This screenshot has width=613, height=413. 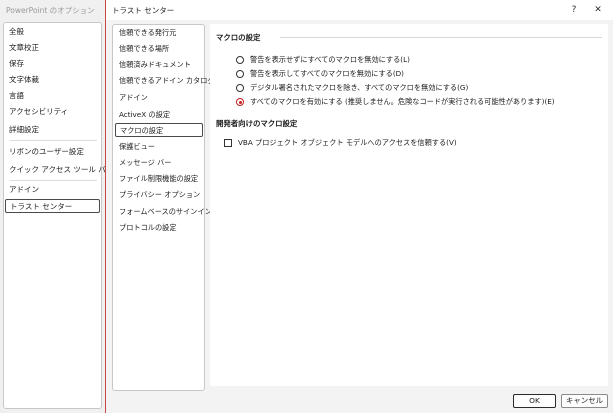 What do you see at coordinates (155, 65) in the screenshot?
I see `nav-item-trusted-documents: 信頼済みドキュメント` at bounding box center [155, 65].